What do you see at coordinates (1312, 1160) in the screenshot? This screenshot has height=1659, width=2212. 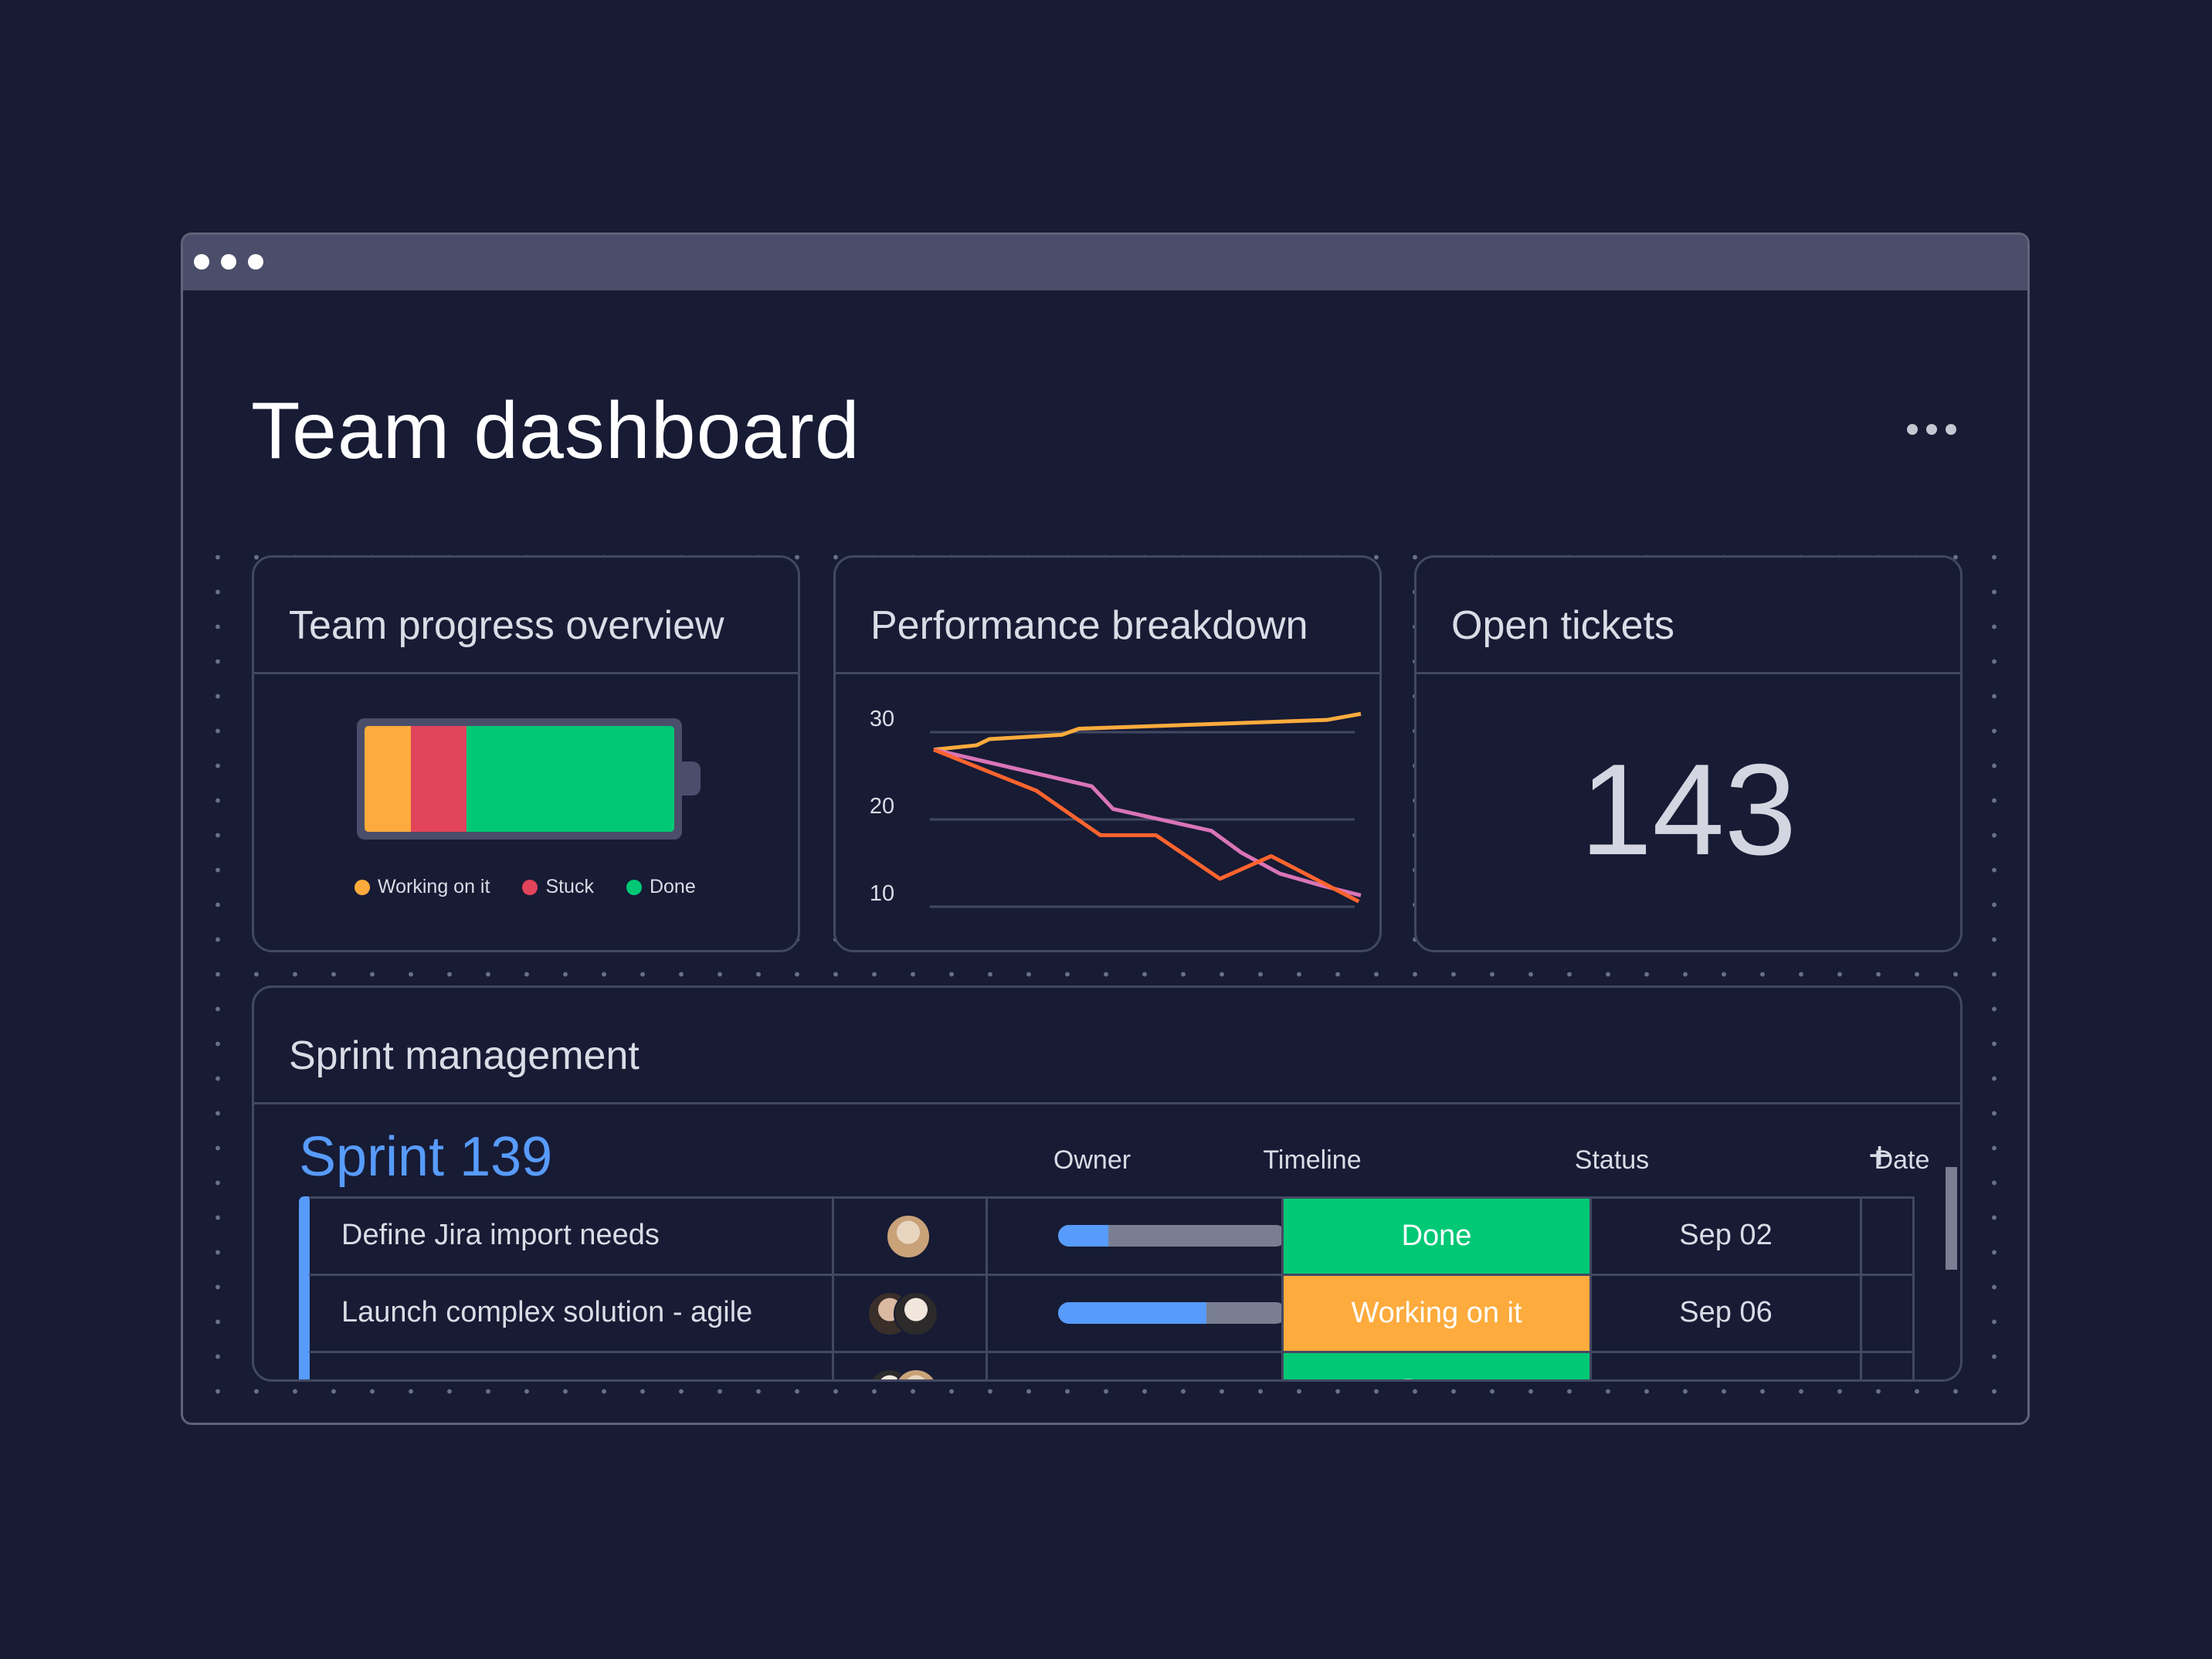 I see `column-header-timeline: Timeline` at bounding box center [1312, 1160].